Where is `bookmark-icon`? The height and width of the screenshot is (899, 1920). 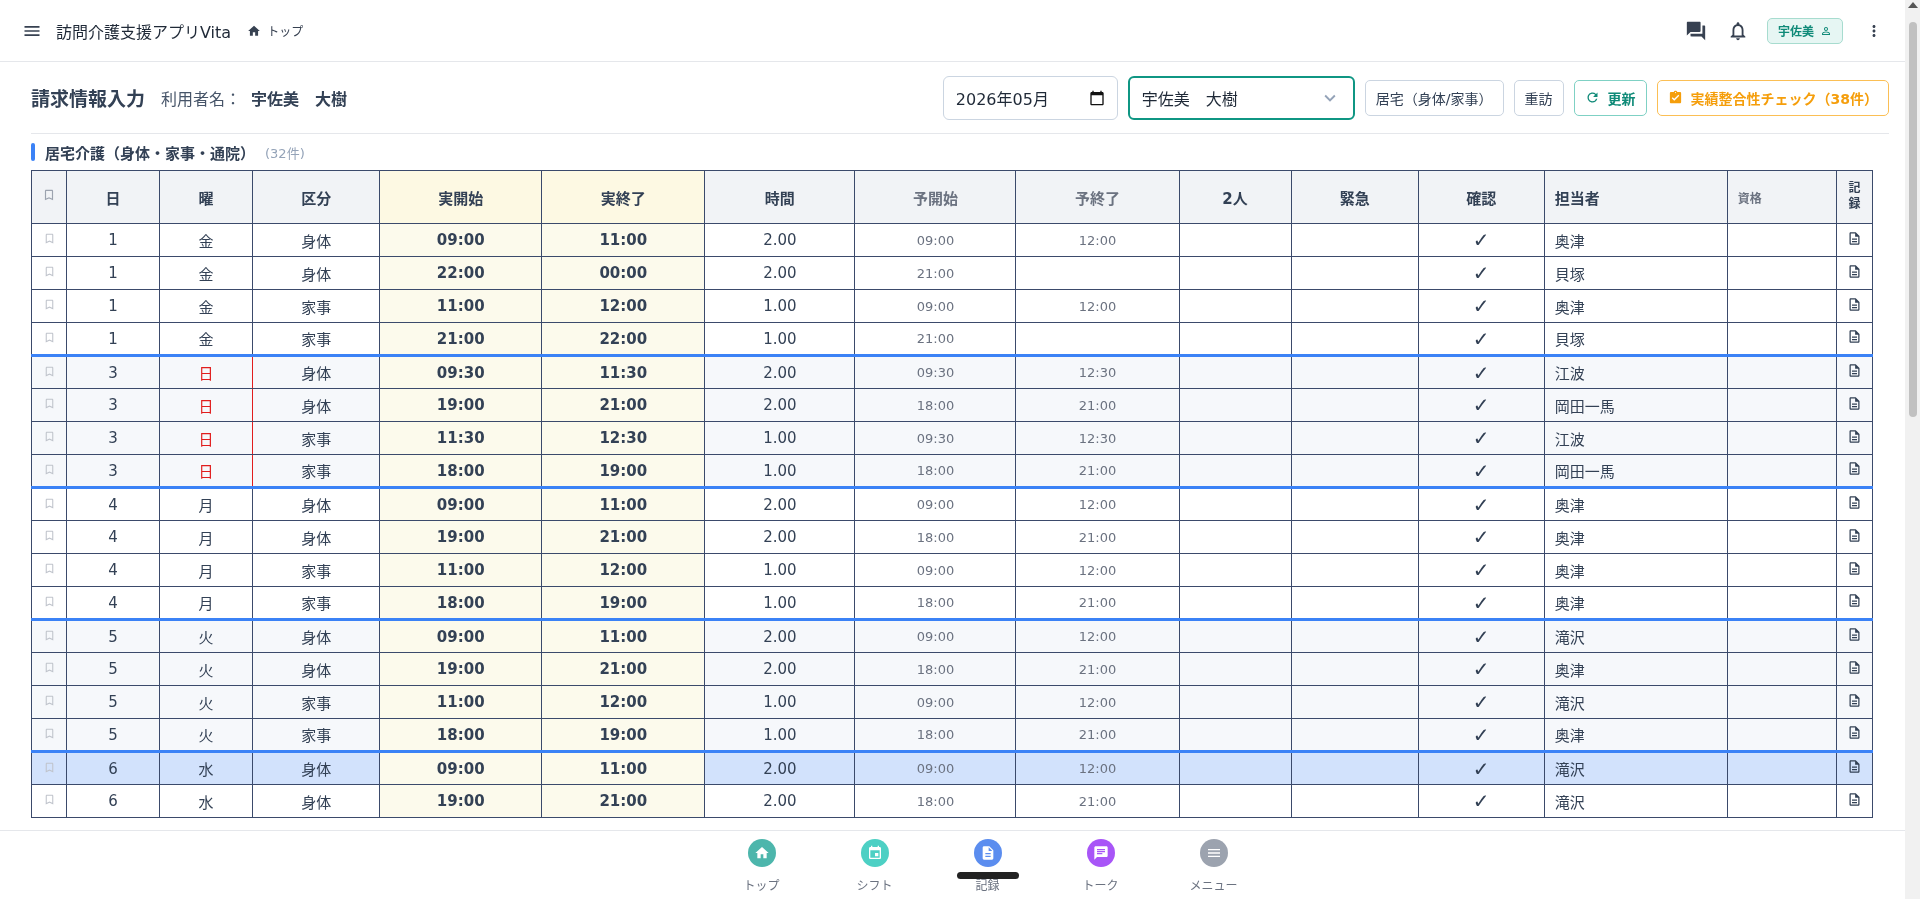
bookmark-icon is located at coordinates (49, 195).